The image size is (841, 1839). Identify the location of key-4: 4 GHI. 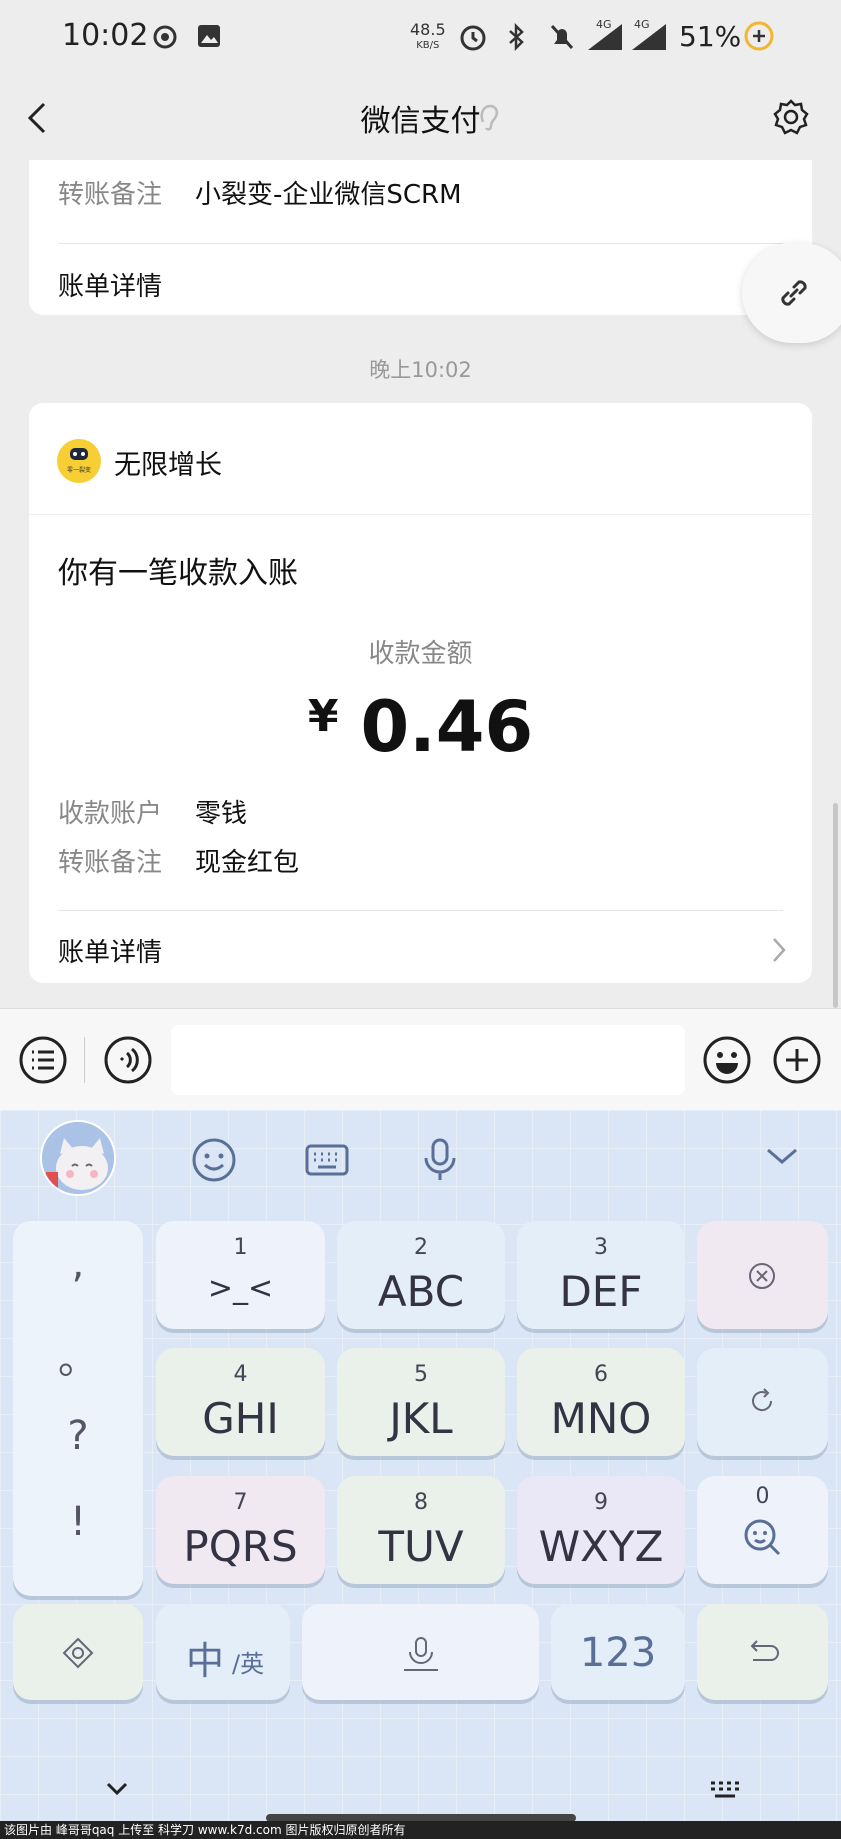
(240, 1402).